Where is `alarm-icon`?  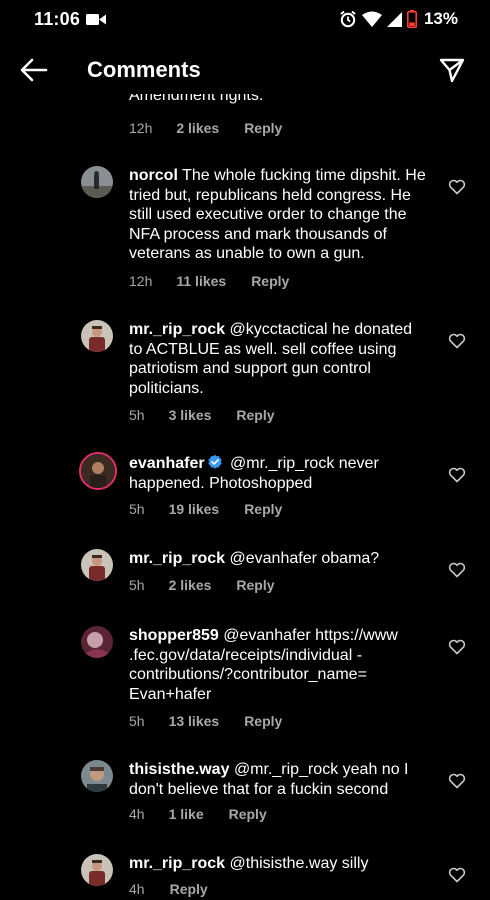 alarm-icon is located at coordinates (348, 19).